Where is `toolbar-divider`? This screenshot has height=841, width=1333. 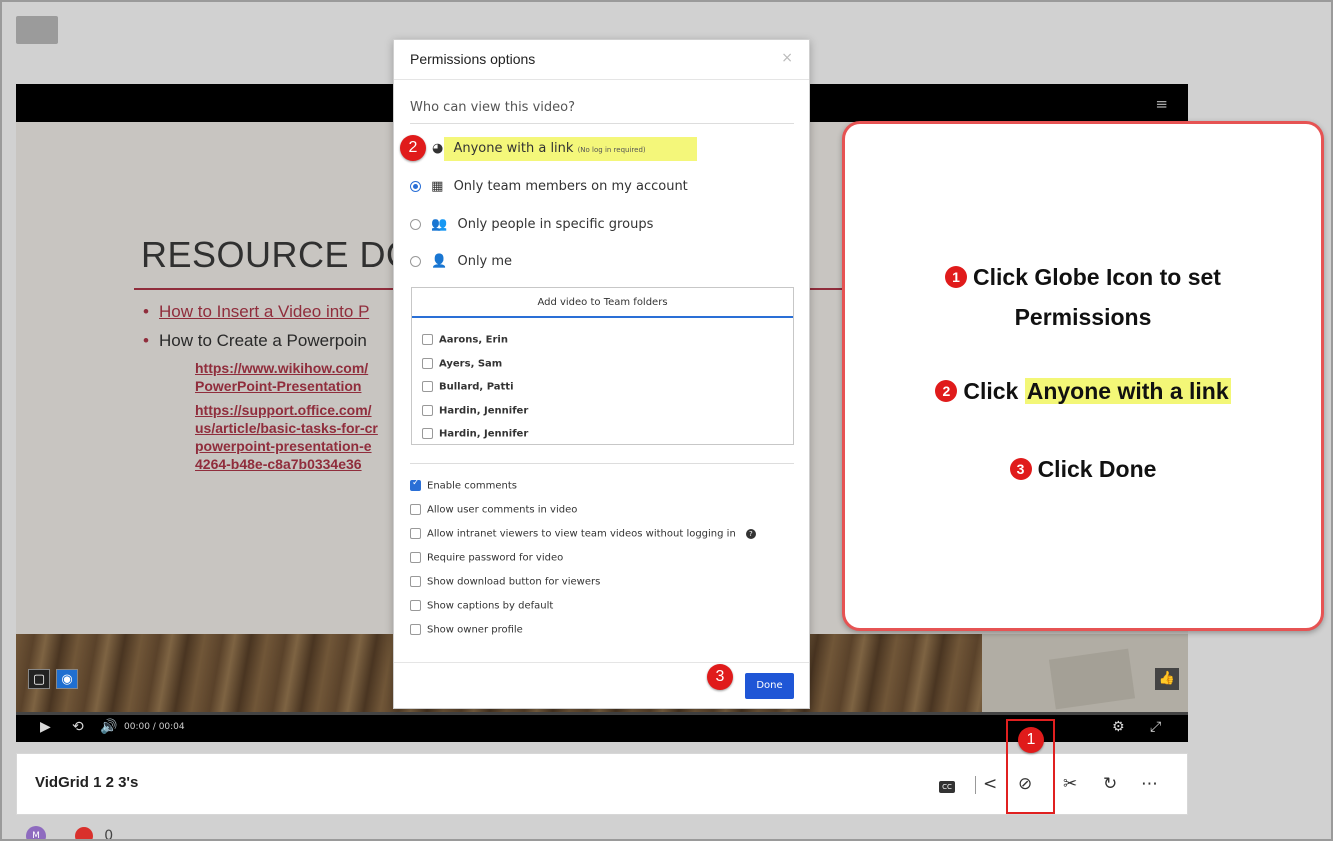 toolbar-divider is located at coordinates (975, 785).